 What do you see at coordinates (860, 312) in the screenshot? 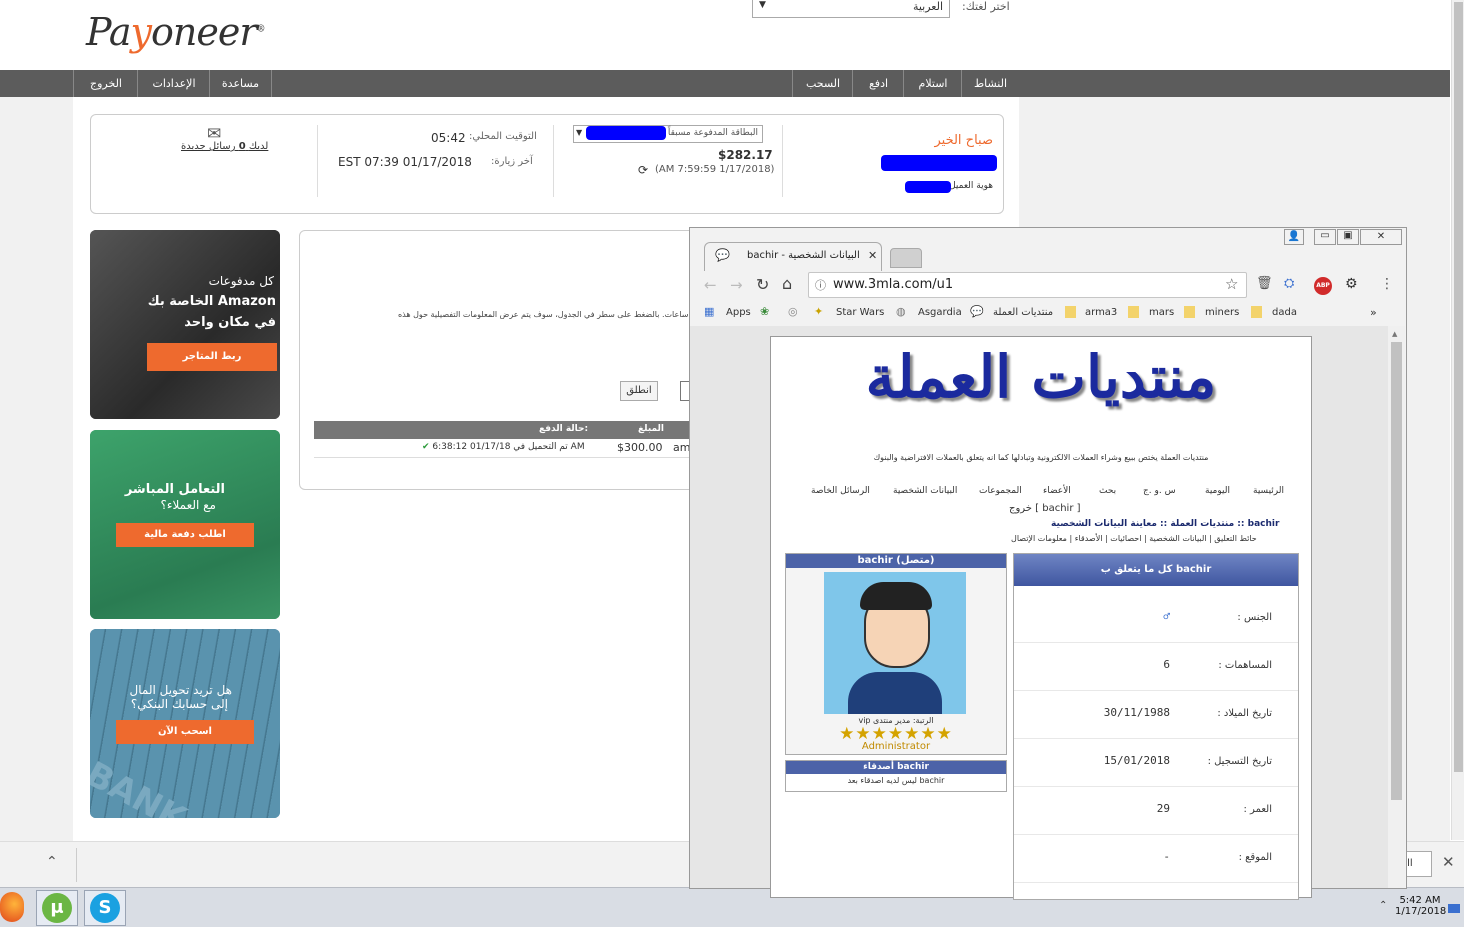
I see `bookmark-starwars: Star Wars` at bounding box center [860, 312].